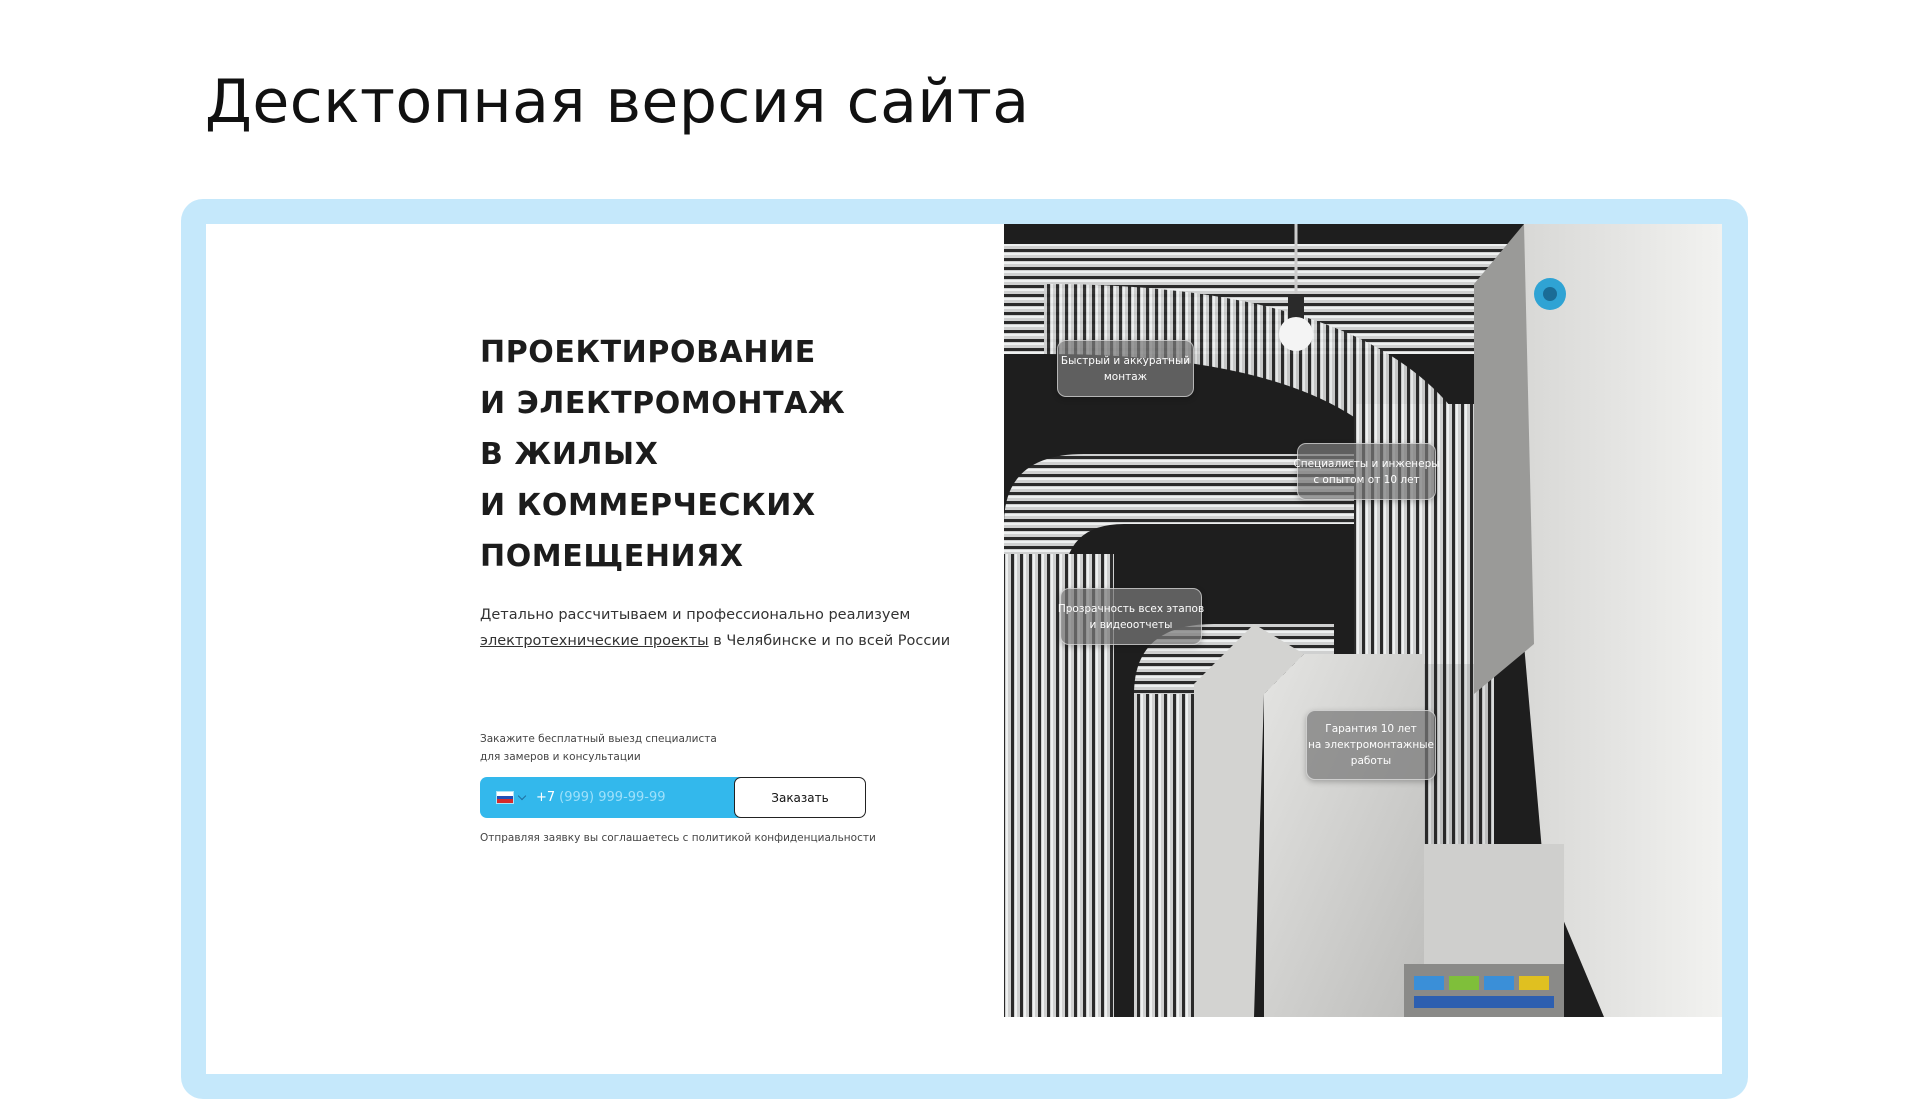 This screenshot has width=1920, height=1099. I want to click on feature-badge-line: Специалисты и инженеры, so click(1366, 463).